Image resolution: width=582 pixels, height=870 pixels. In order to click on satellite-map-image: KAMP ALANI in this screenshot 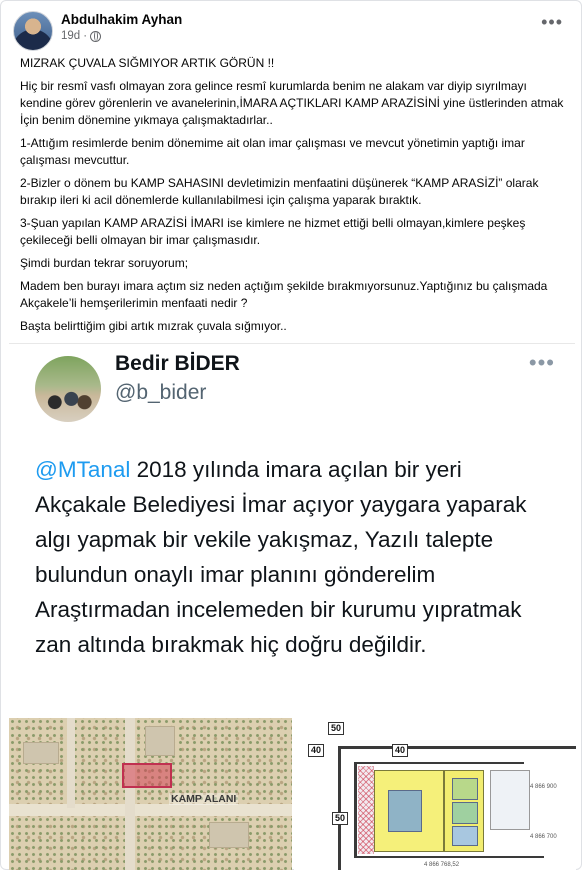, I will do `click(150, 794)`.